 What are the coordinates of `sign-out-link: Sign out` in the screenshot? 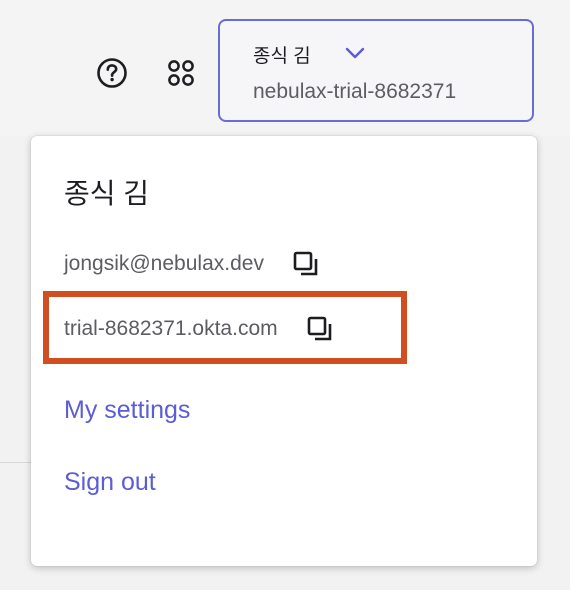 It's located at (110, 482).